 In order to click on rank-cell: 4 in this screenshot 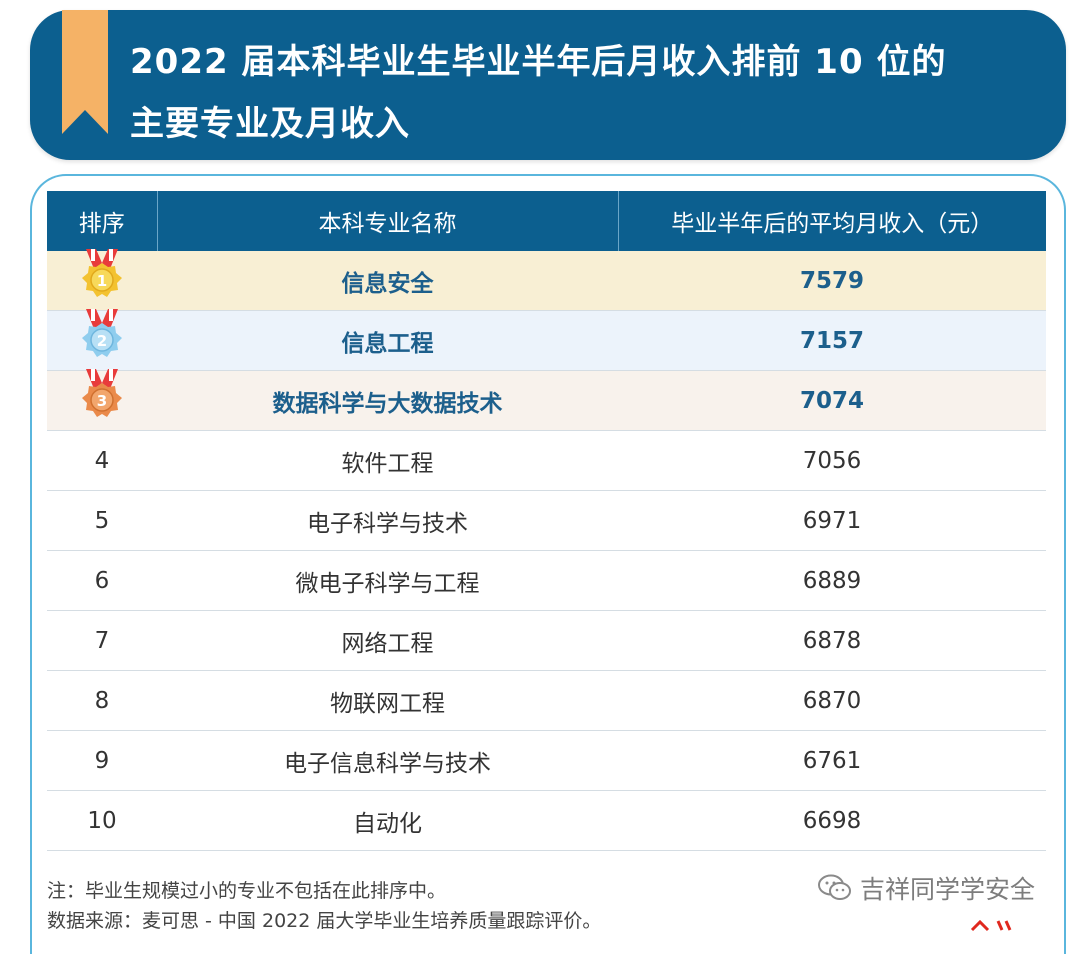, I will do `click(102, 460)`.